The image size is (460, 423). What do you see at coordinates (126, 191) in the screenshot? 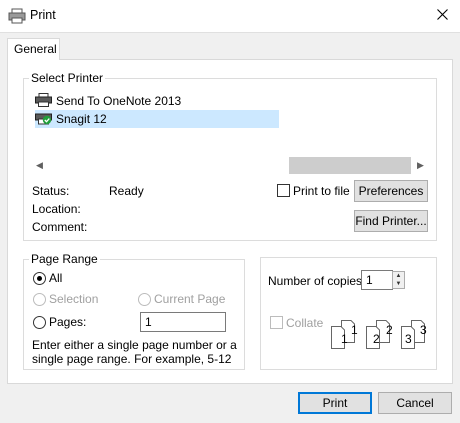
I see `status-value: Ready` at bounding box center [126, 191].